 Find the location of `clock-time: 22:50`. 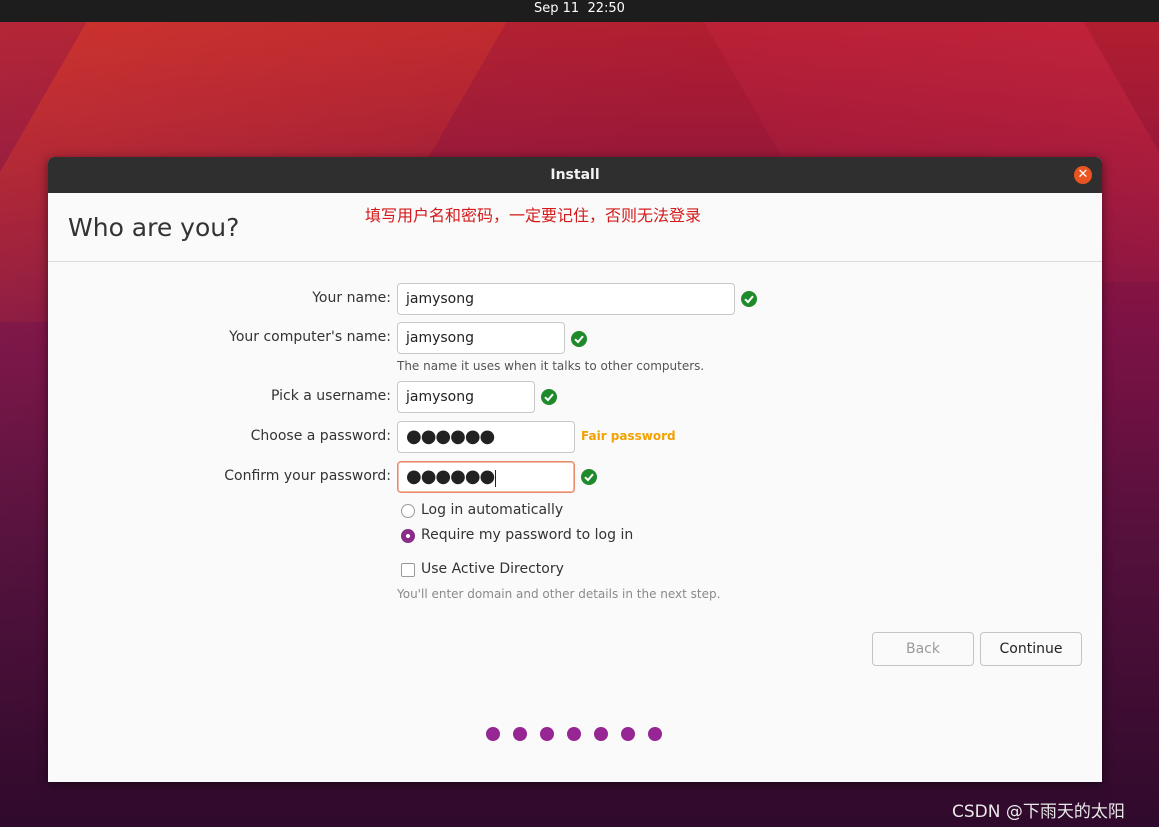

clock-time: 22:50 is located at coordinates (606, 8).